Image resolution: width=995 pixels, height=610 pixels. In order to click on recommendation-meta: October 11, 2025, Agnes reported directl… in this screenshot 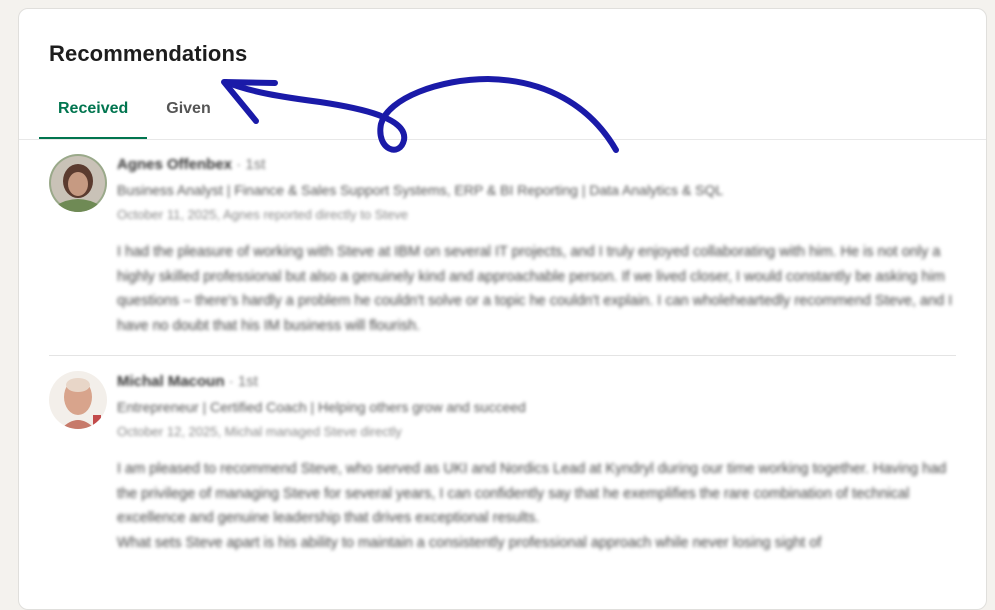, I will do `click(262, 214)`.